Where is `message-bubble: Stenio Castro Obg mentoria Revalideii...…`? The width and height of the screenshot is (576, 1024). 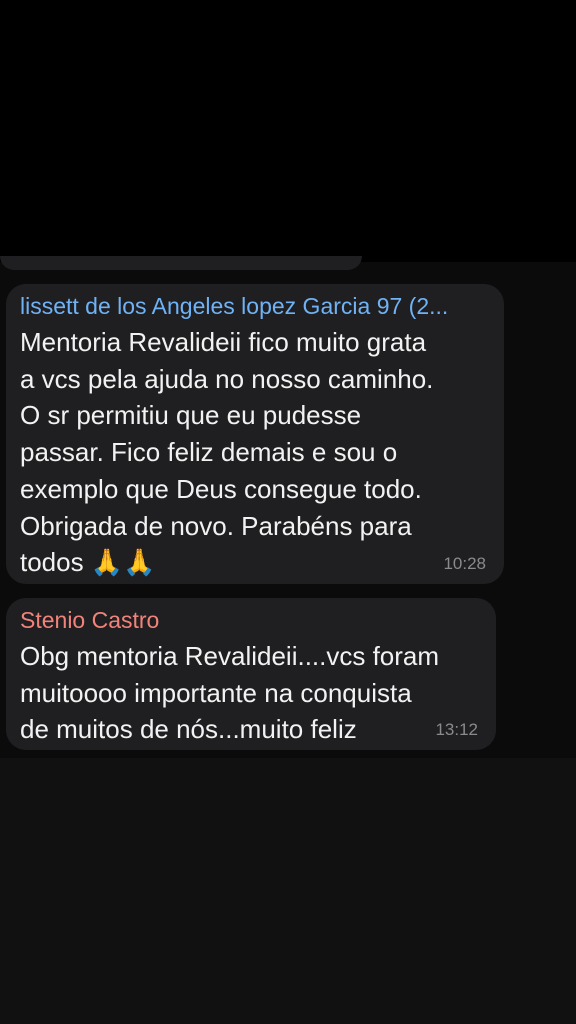 message-bubble: Stenio Castro Obg mentoria Revalideii...… is located at coordinates (251, 674).